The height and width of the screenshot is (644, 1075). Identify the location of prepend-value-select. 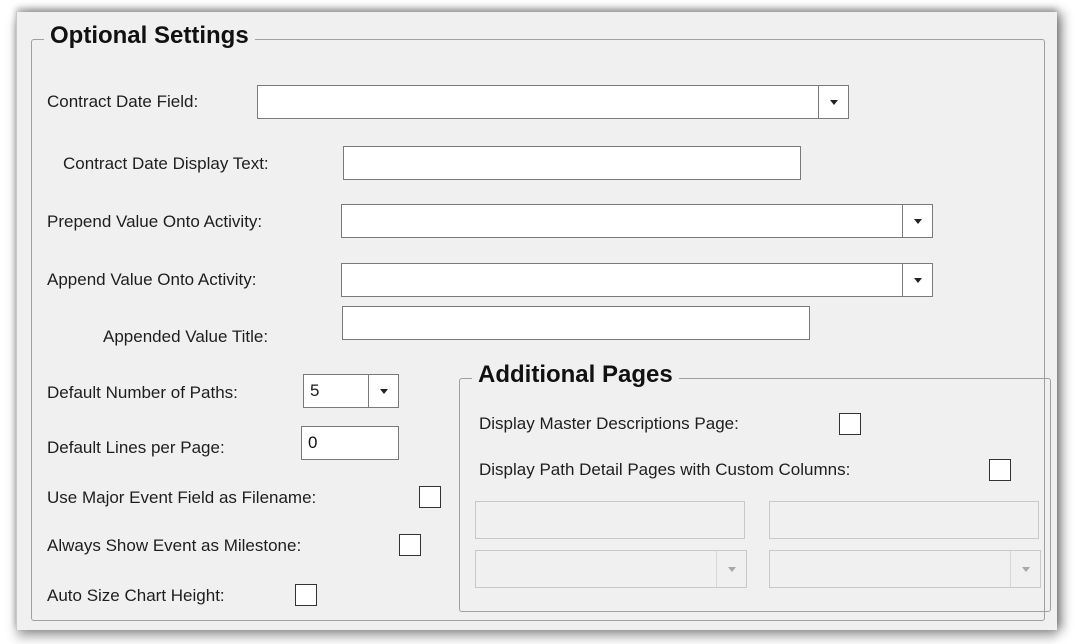
(637, 221).